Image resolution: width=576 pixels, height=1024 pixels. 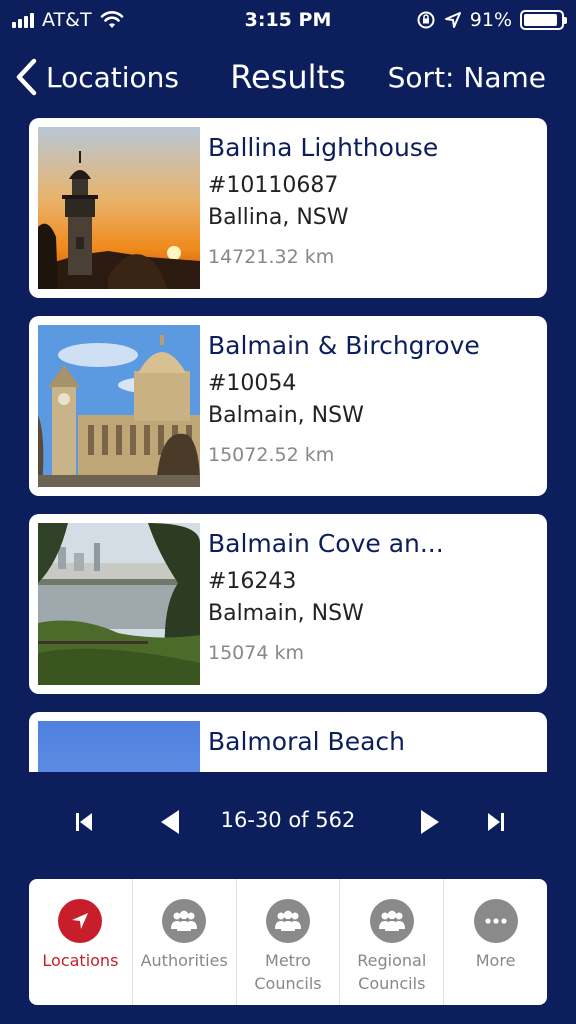 I want to click on status-right: 91%, so click(x=491, y=20).